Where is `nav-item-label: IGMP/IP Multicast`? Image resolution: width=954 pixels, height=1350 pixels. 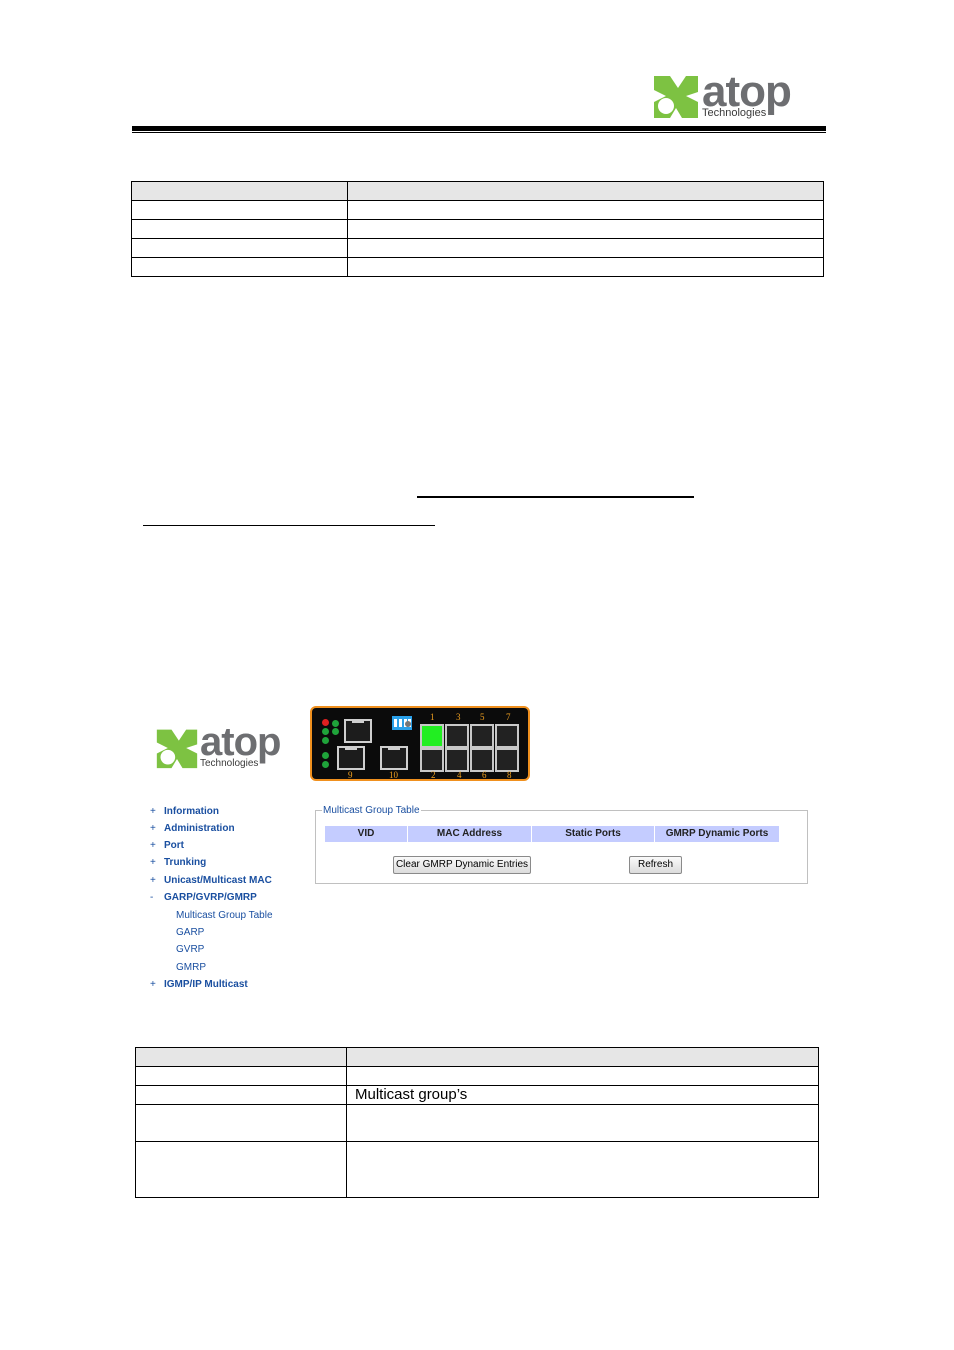
nav-item-label: IGMP/IP Multicast is located at coordinates (206, 984).